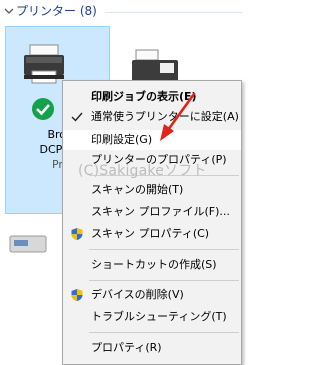  I want to click on menu-item-label: トラブルシューティング(T), so click(159, 316).